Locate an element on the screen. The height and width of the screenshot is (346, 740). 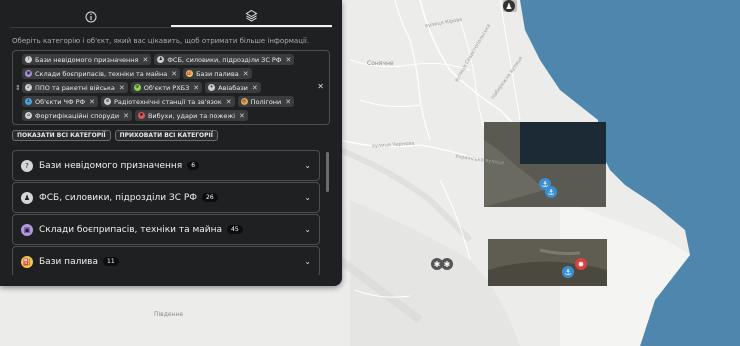
explosion-icon: ✸ is located at coordinates (141, 115).